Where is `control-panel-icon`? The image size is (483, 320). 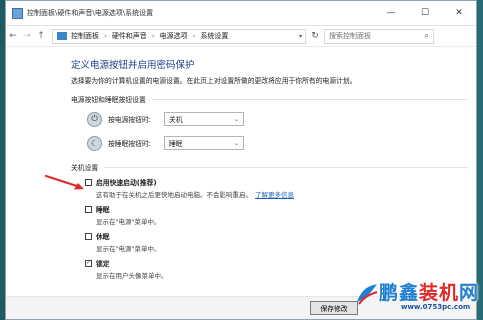
control-panel-icon is located at coordinates (17, 13).